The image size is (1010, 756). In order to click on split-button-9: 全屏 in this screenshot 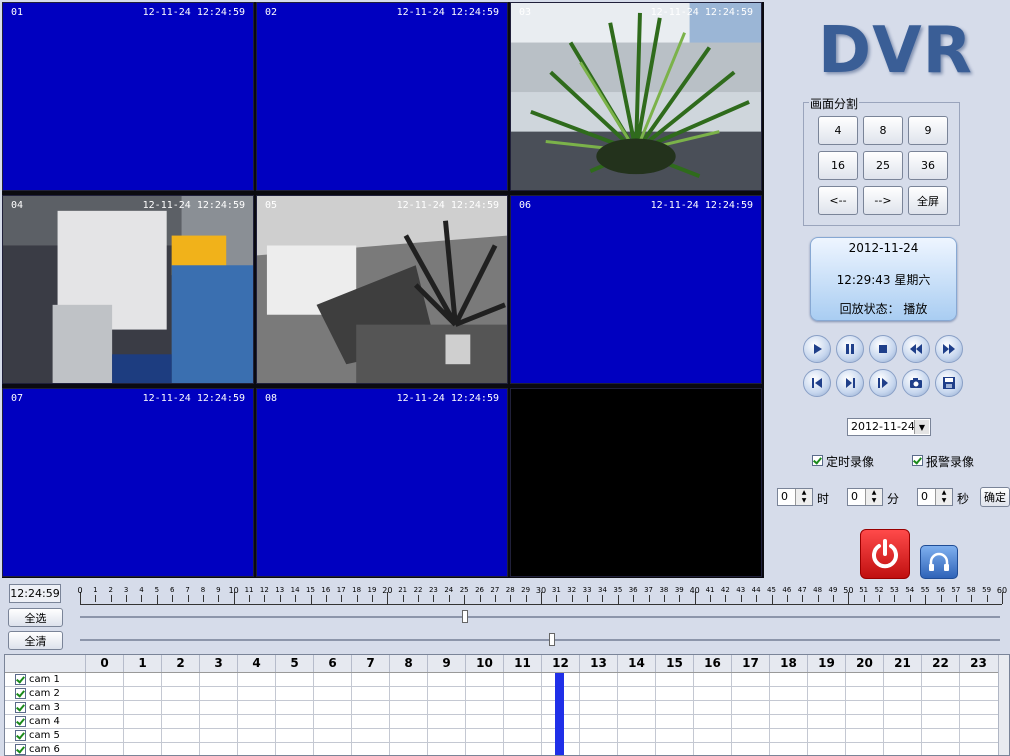, I will do `click(928, 200)`.